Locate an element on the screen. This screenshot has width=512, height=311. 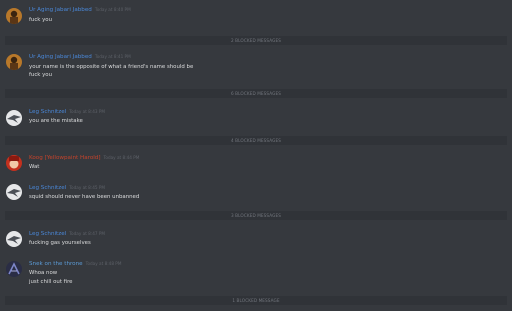
blocked-messages-bar: 4 BLOCKED MESSAGES is located at coordinates (256, 140).